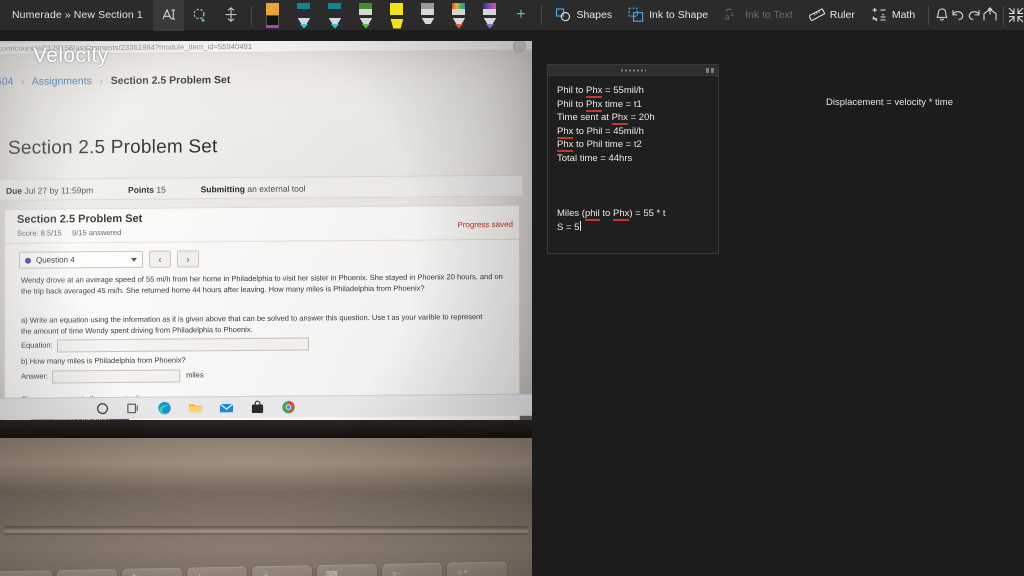  I want to click on undo-icon, so click(958, 15).